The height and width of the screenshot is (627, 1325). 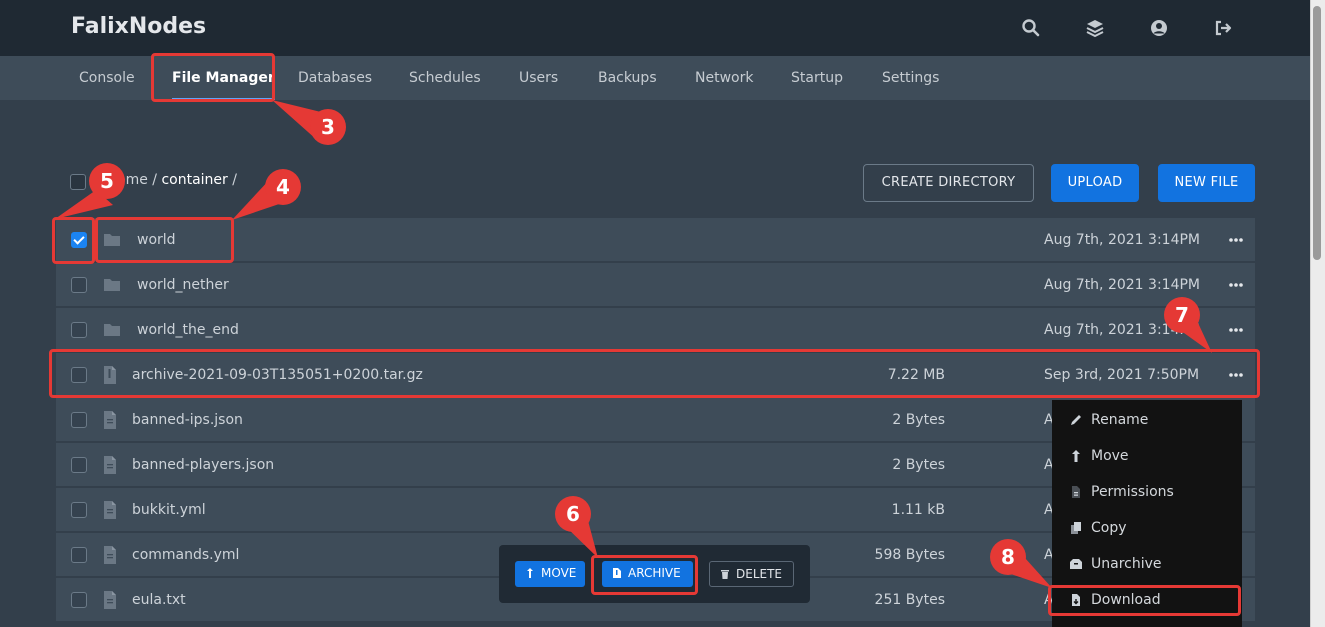 I want to click on menu-item-unarchive: Unarchive, so click(x=1147, y=564).